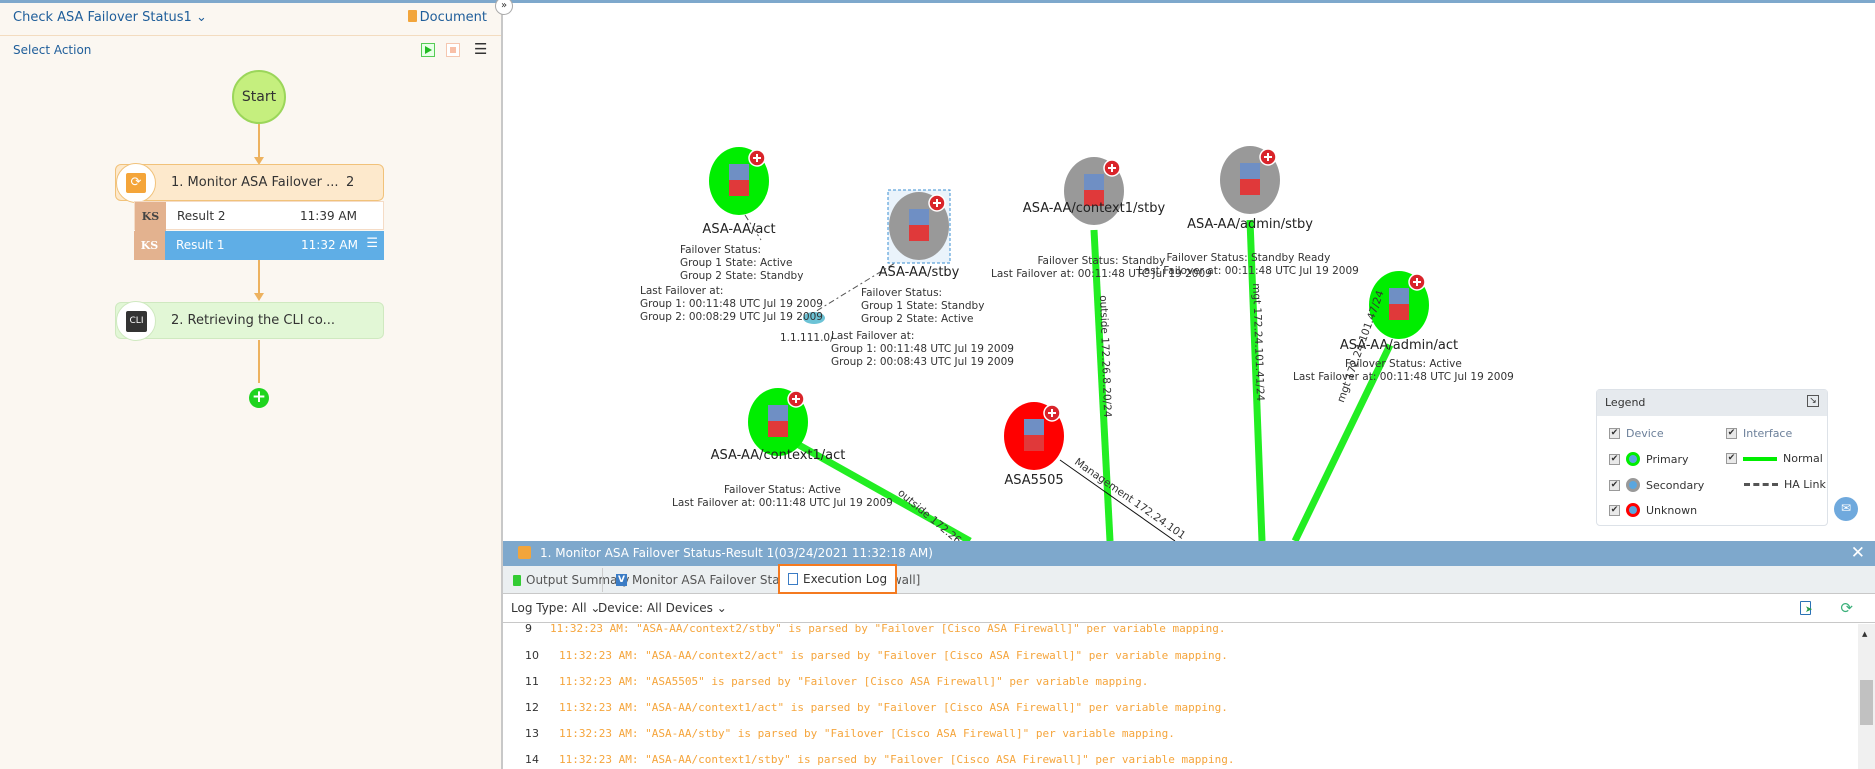  What do you see at coordinates (453, 17) in the screenshot?
I see `document-label: Document` at bounding box center [453, 17].